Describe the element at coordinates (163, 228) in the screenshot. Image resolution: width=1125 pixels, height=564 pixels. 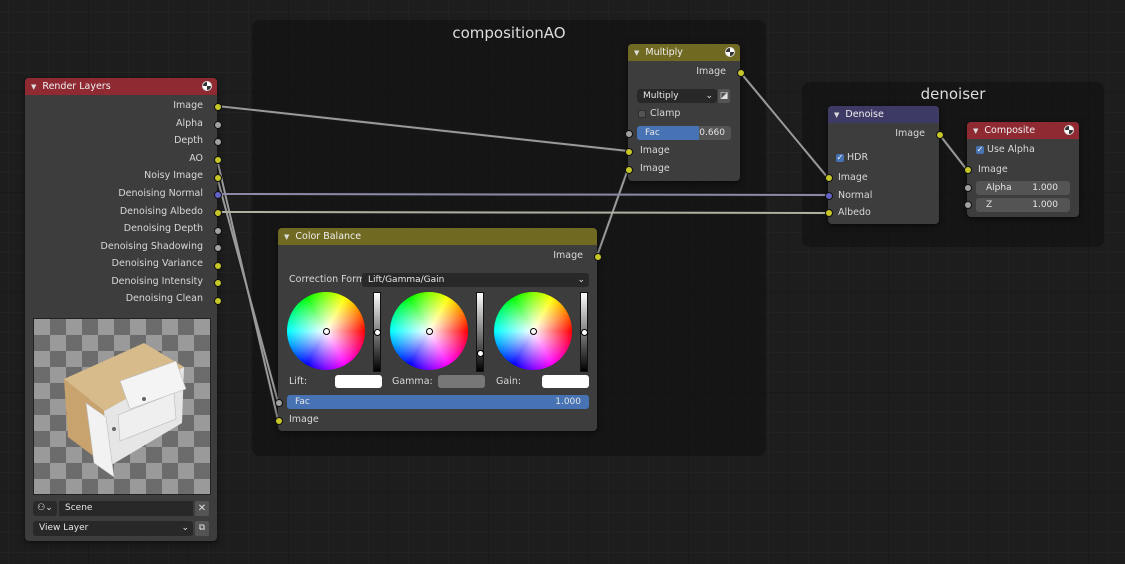
I see `output-denoising-depth-label: Denoising Depth` at that location.